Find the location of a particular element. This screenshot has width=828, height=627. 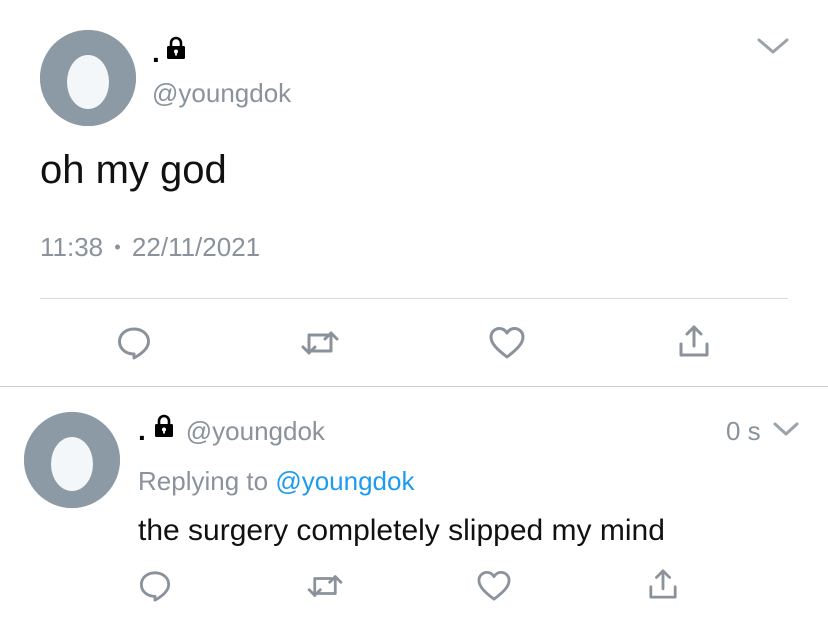

reply-text: the surgery completely slipped my mind is located at coordinates (401, 530).